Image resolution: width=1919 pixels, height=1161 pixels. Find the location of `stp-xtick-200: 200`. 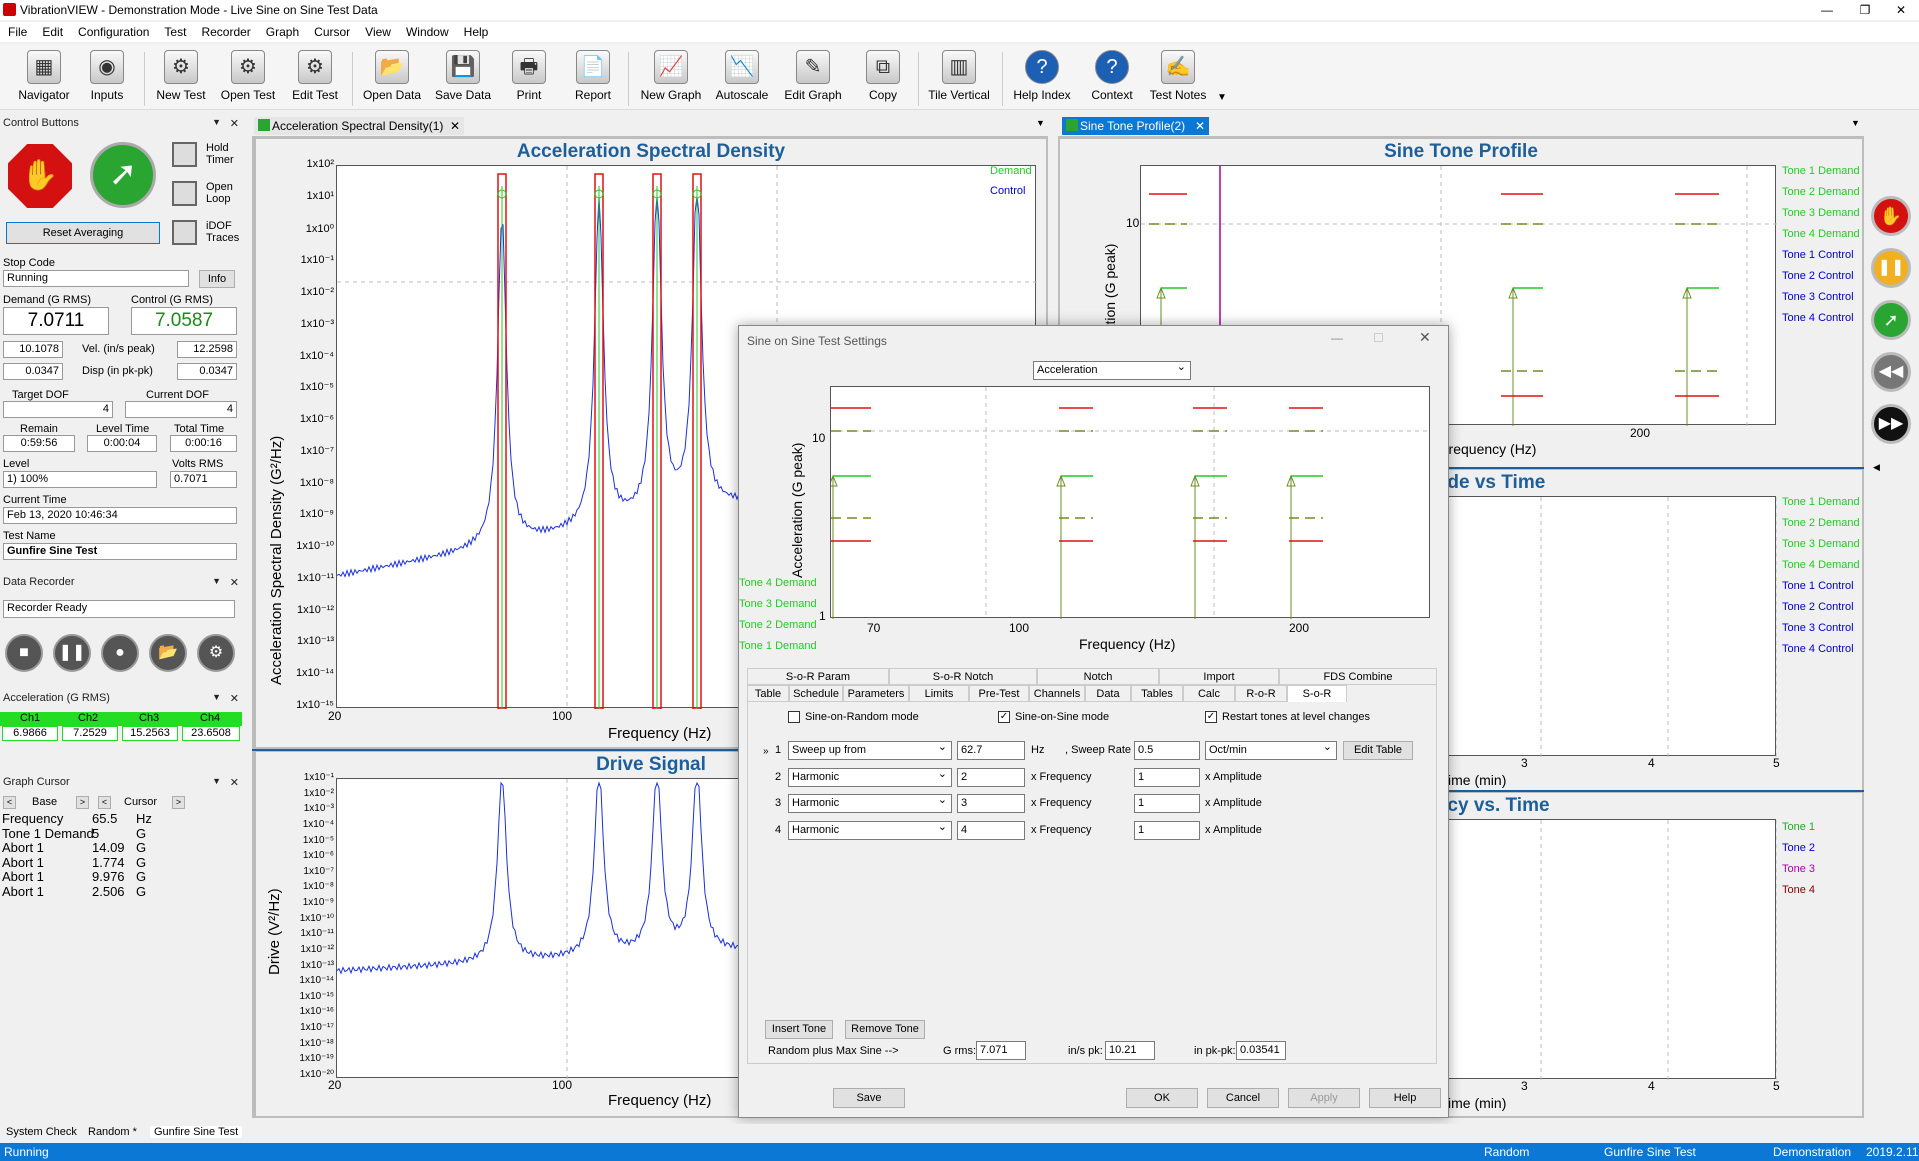

stp-xtick-200: 200 is located at coordinates (1640, 433).